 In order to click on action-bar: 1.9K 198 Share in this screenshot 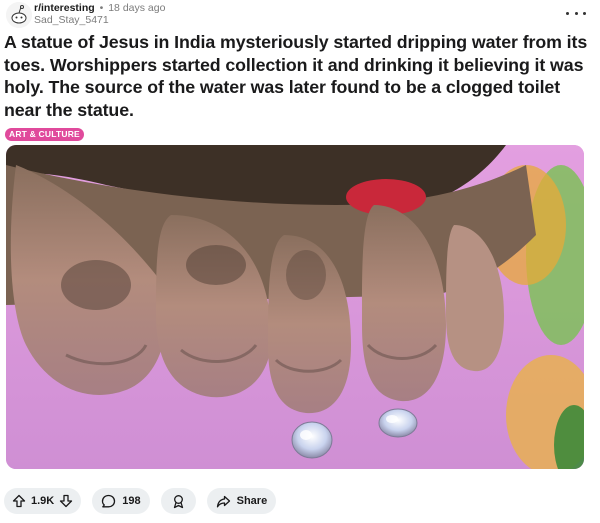, I will do `click(140, 501)`.